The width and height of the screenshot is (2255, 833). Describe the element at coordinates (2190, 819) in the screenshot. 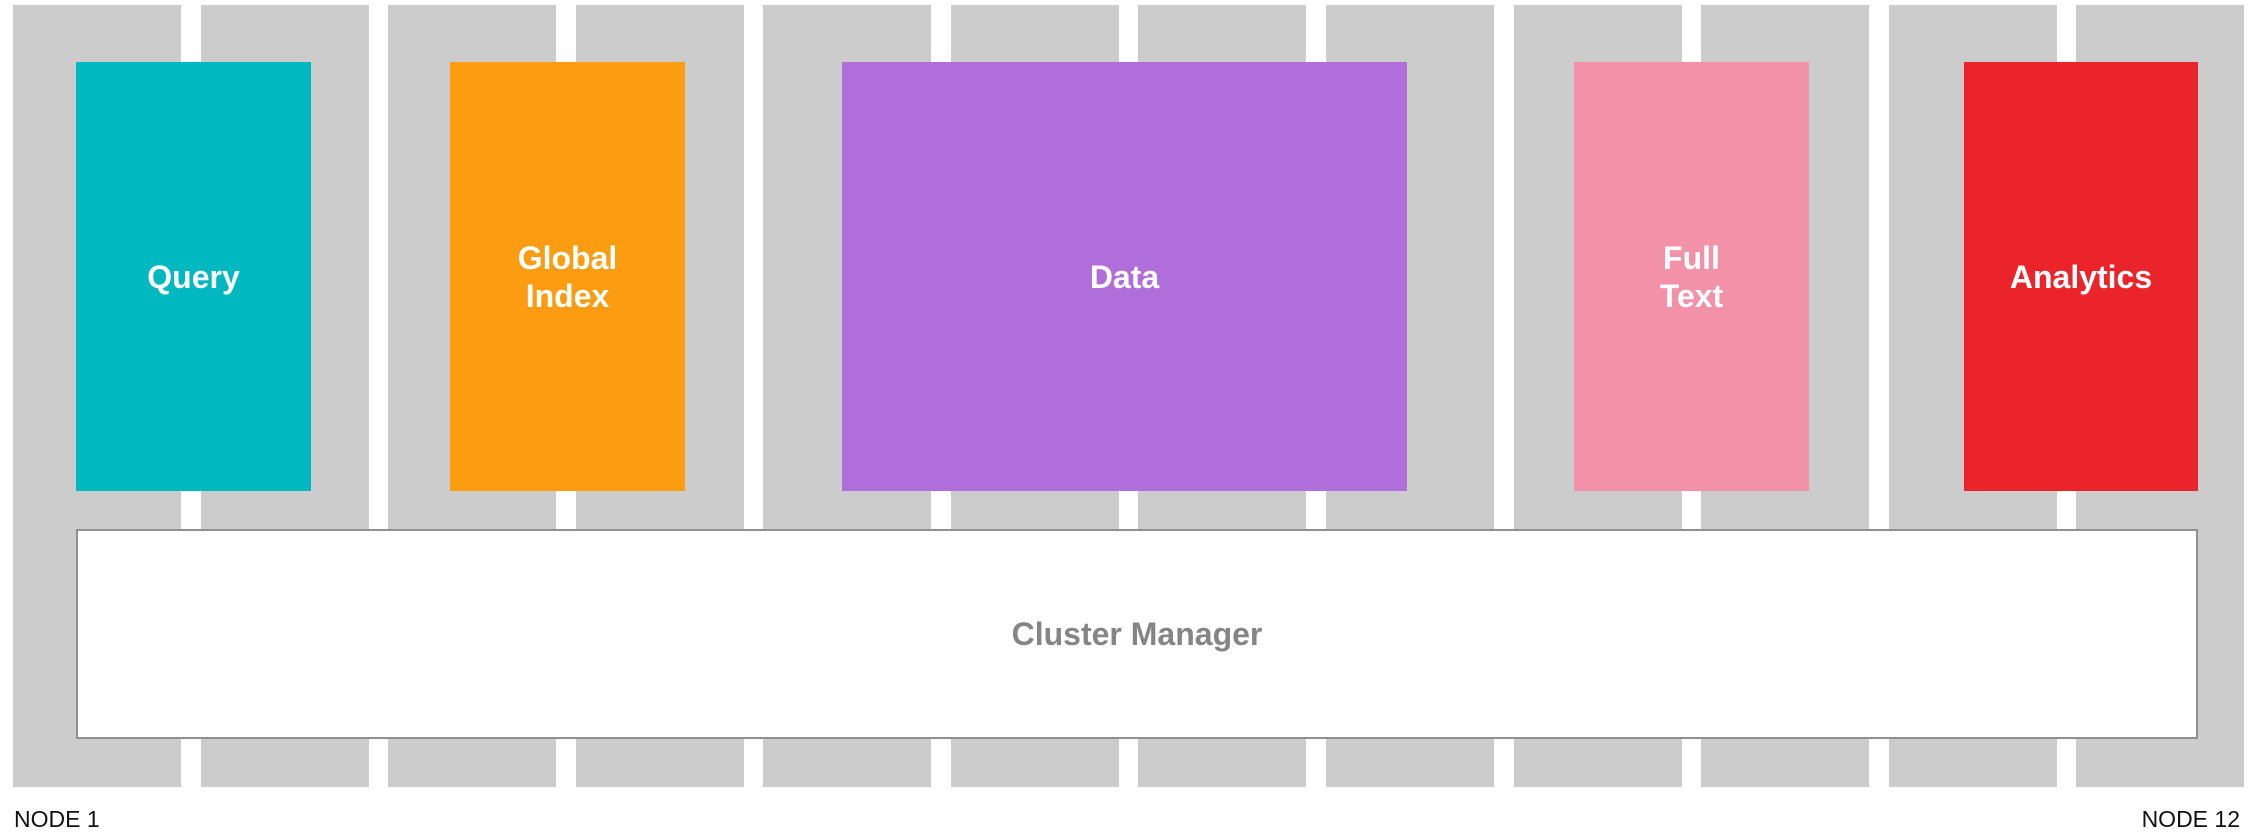

I see `last-node-label: NODE 12` at that location.